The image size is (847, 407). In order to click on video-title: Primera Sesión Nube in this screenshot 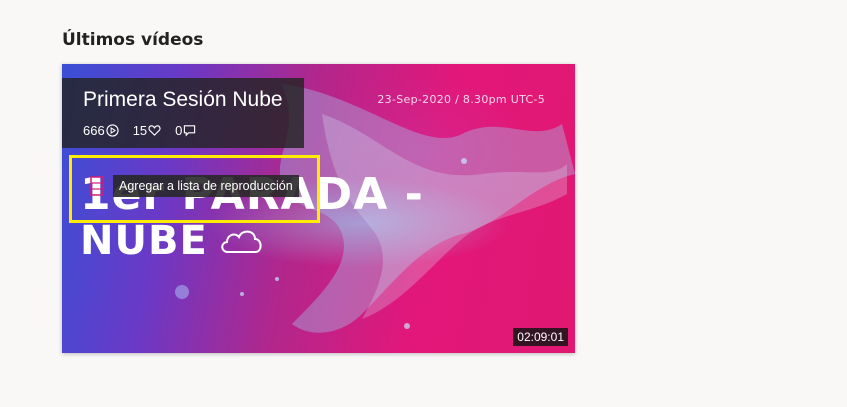, I will do `click(183, 100)`.